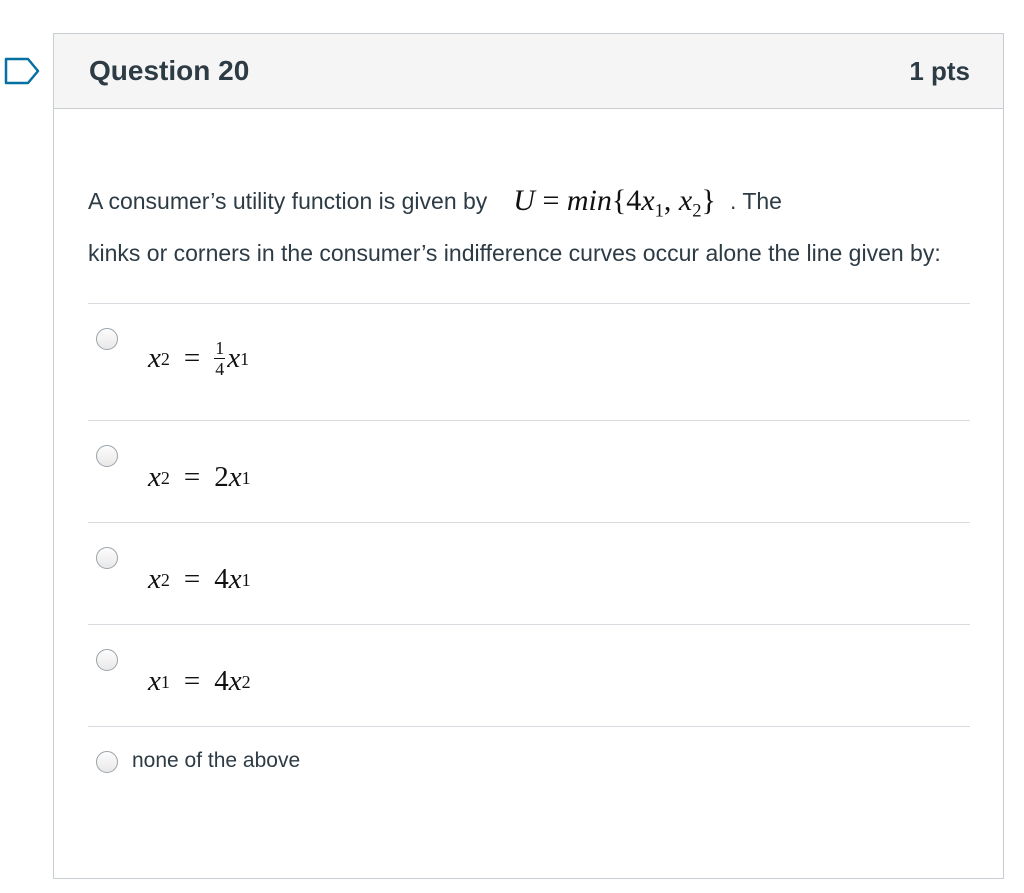 This screenshot has width=1024, height=893. I want to click on answer-option-a: x 2 = 1 4 x 1, so click(529, 362).